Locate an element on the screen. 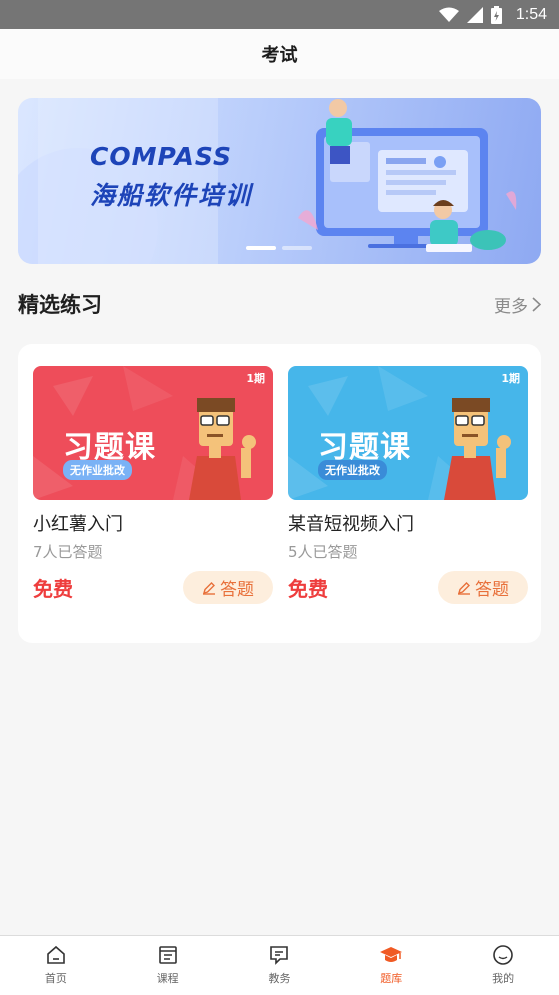 Image resolution: width=559 pixels, height=995 pixels. more-link: 更多 is located at coordinates (517, 304).